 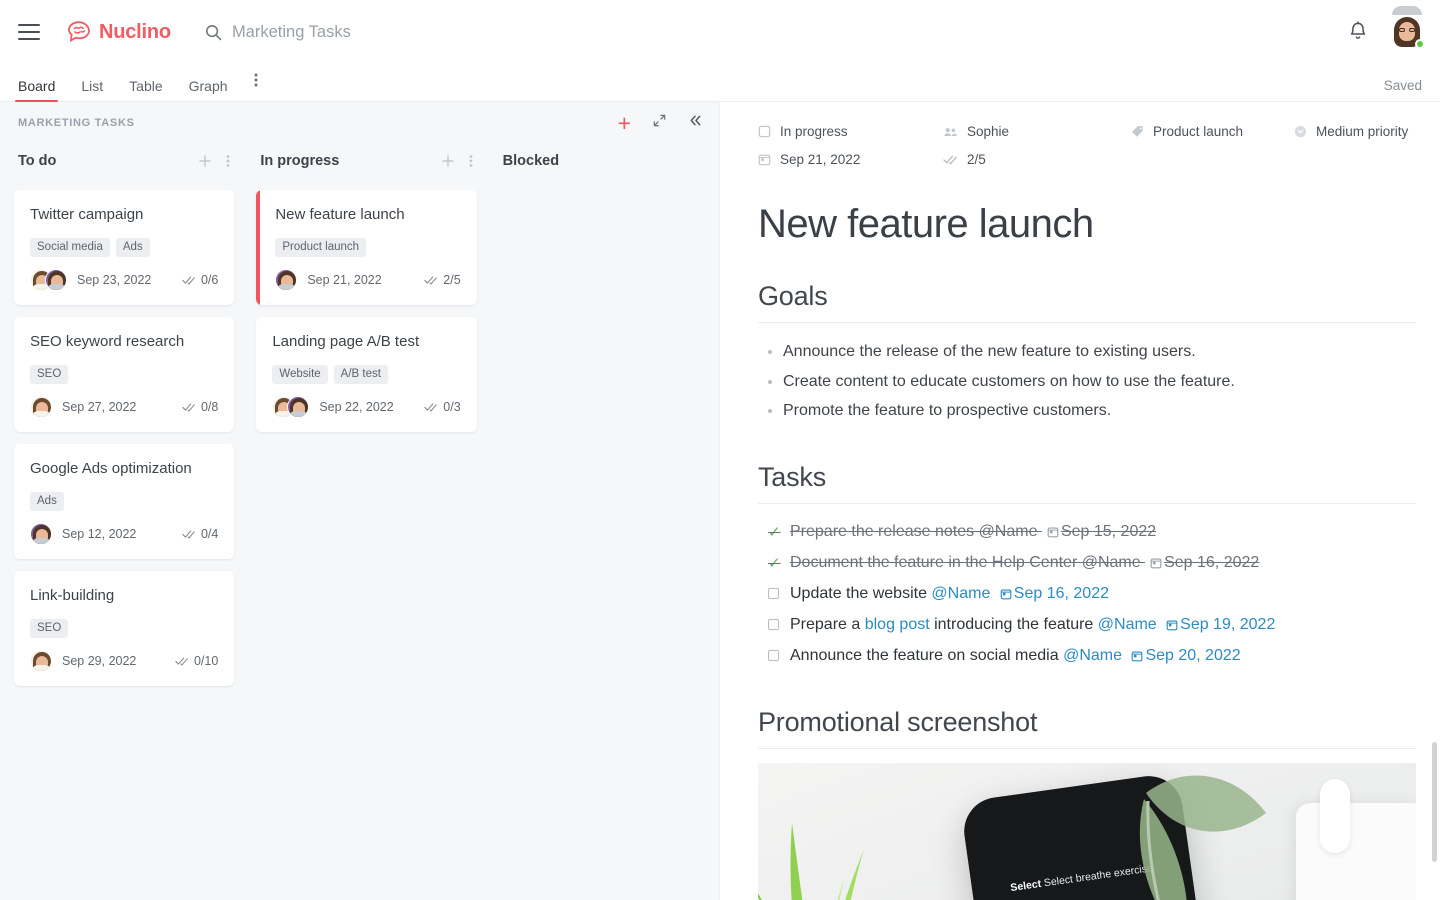 What do you see at coordinates (776, 32) in the screenshot?
I see `search-box` at bounding box center [776, 32].